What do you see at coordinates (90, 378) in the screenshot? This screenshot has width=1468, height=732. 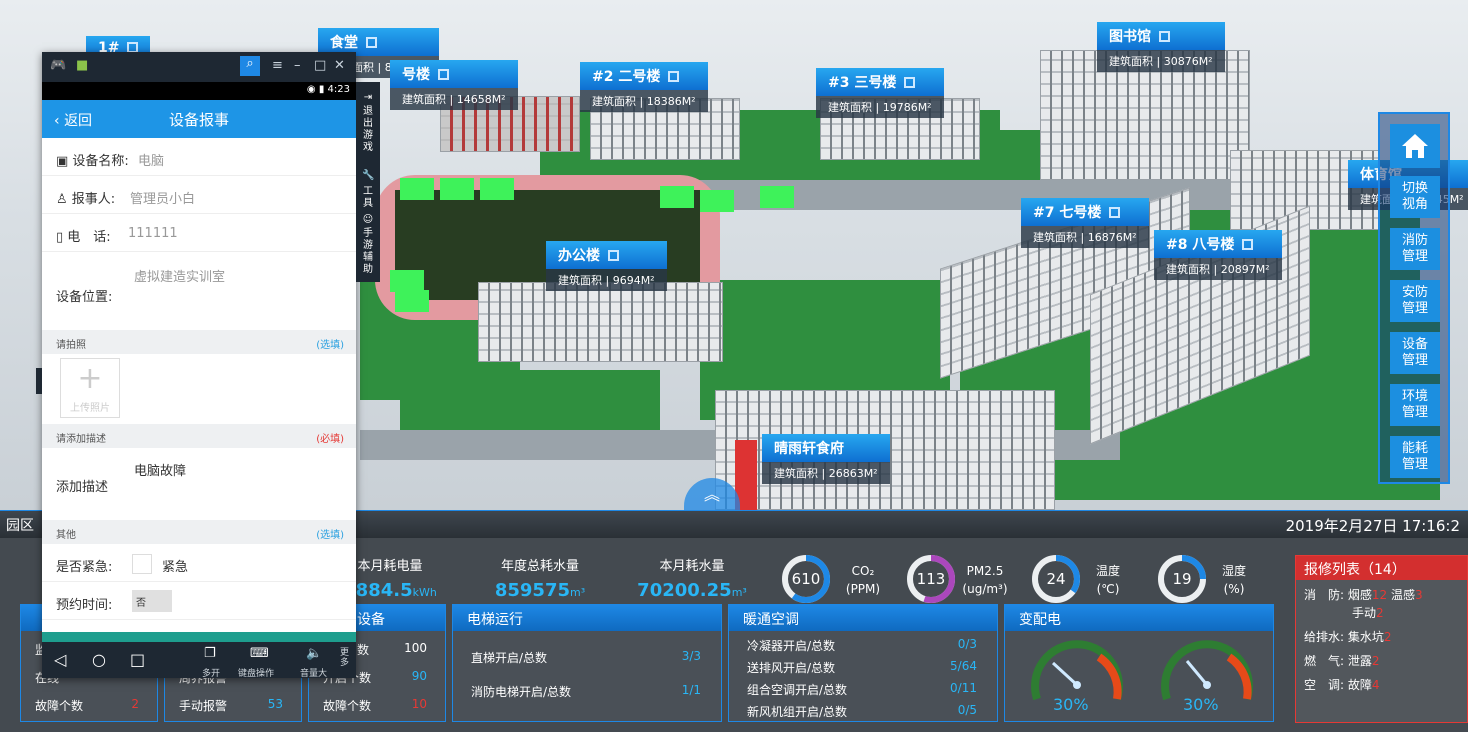 I see `plus-icon: +` at bounding box center [90, 378].